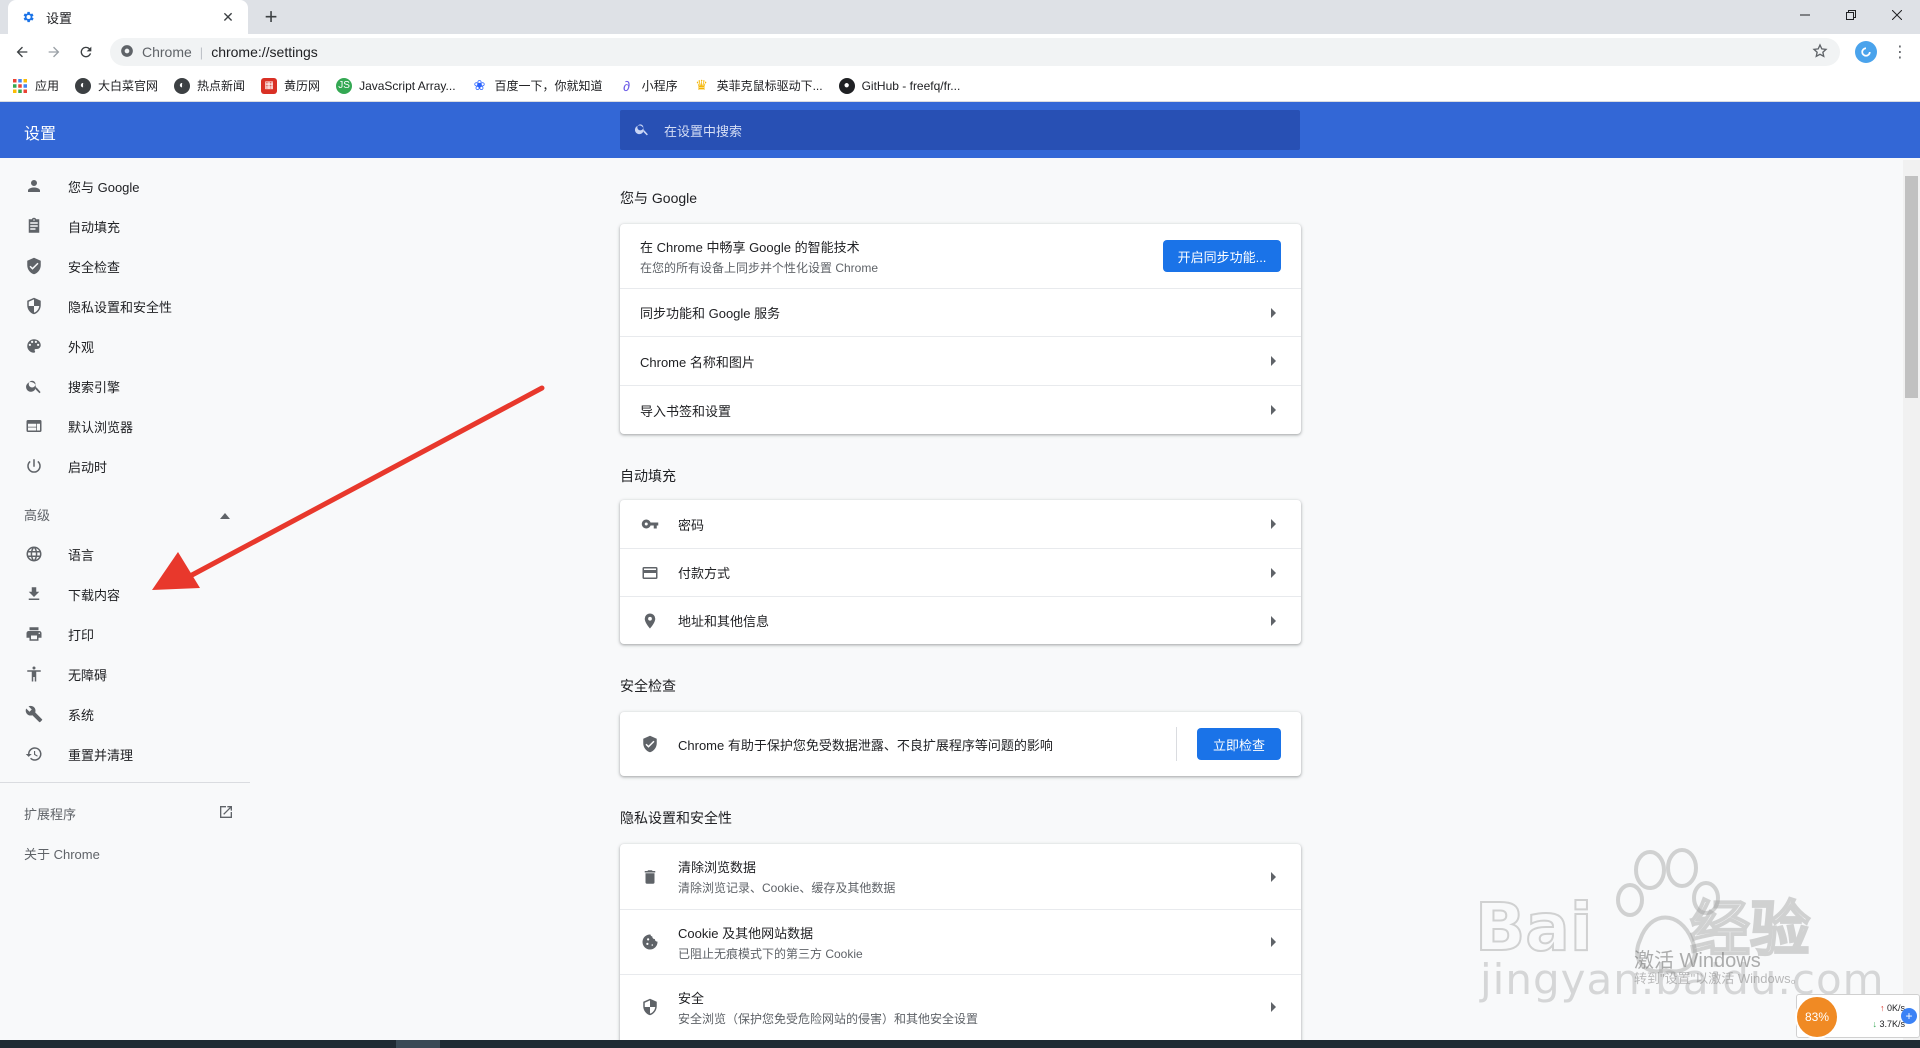 The width and height of the screenshot is (1920, 1048). Describe the element at coordinates (960, 409) in the screenshot. I see `row-import-bookmarks: 导入书签和设置` at that location.